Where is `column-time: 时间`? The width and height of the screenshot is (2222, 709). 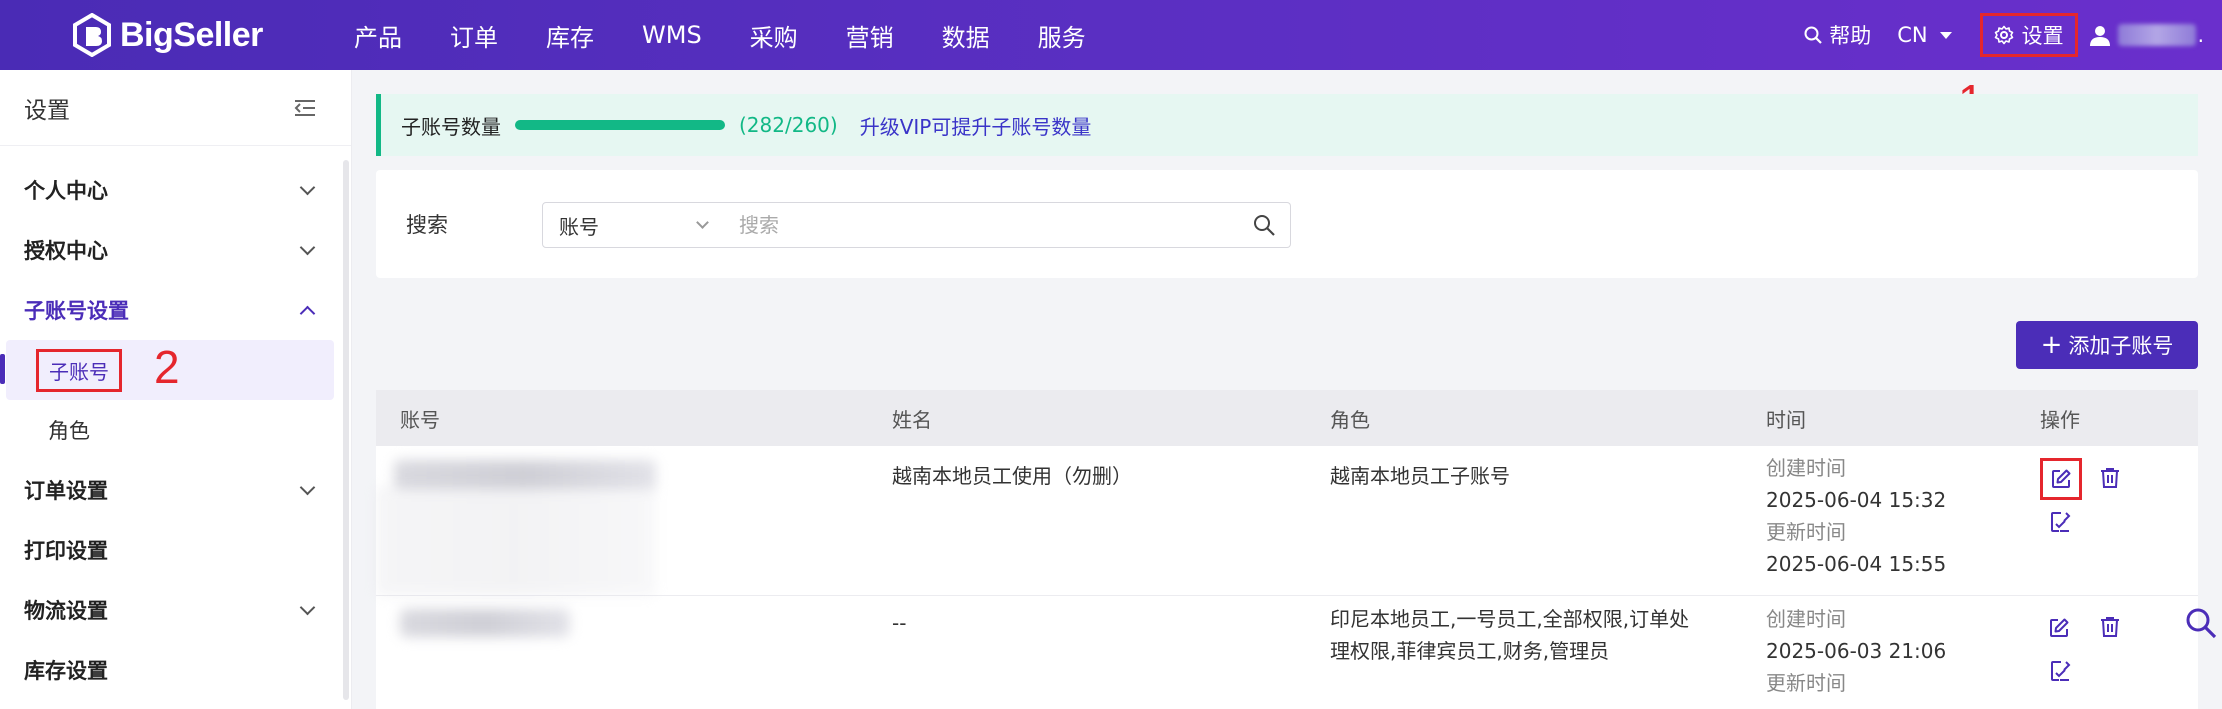 column-time: 时间 is located at coordinates (1786, 419).